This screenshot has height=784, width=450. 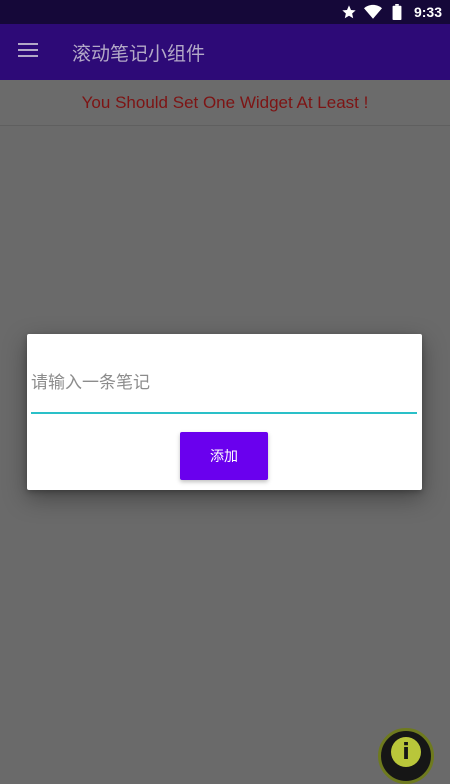 I want to click on add-button: 添加, so click(x=224, y=456).